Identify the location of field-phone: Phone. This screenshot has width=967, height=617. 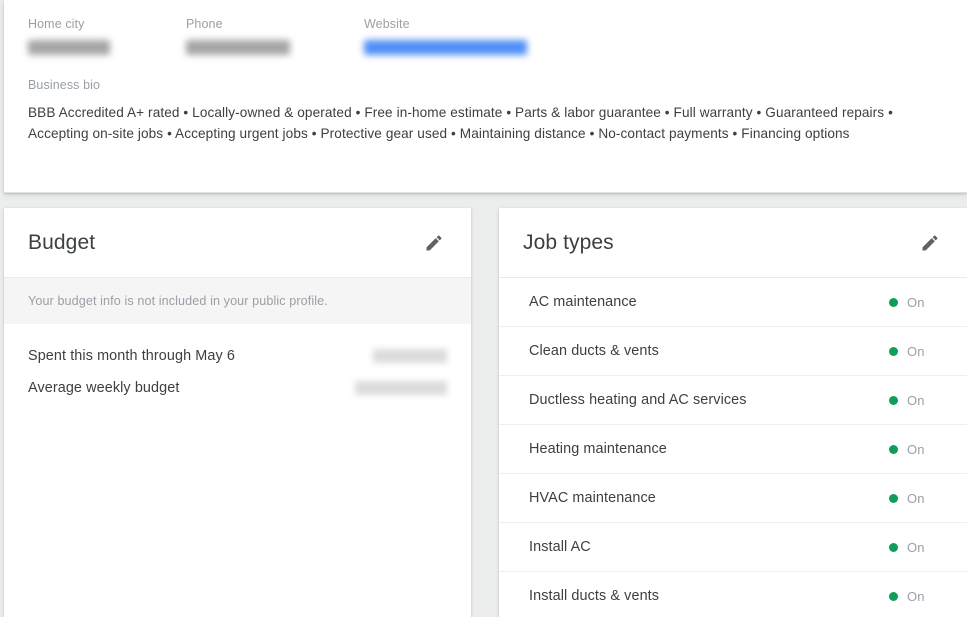
(275, 35).